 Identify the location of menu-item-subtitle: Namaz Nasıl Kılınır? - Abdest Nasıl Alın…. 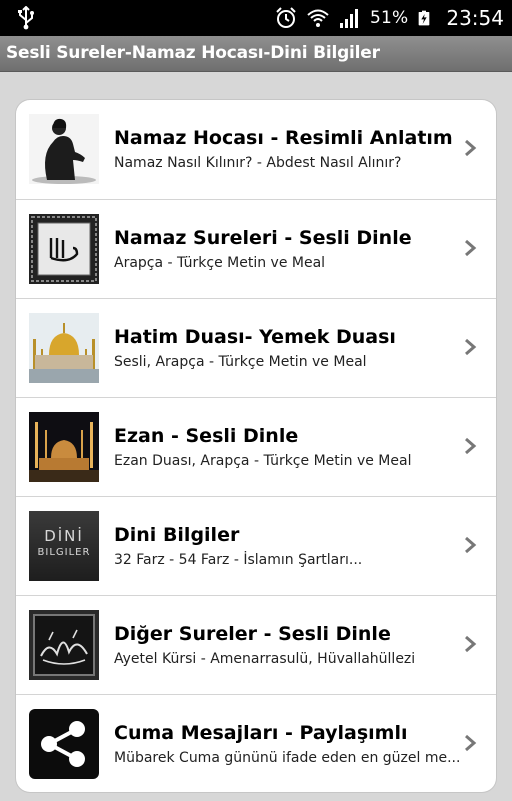
(258, 163).